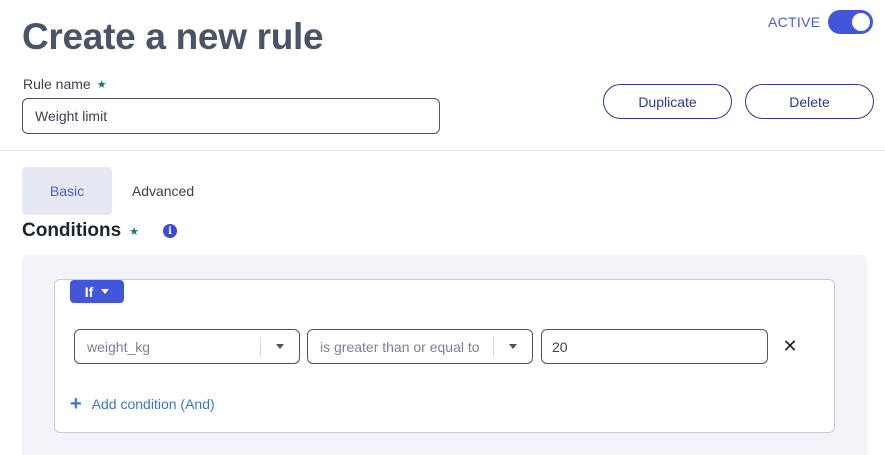 The width and height of the screenshot is (885, 455). I want to click on tab-advanced: Advanced, so click(163, 191).